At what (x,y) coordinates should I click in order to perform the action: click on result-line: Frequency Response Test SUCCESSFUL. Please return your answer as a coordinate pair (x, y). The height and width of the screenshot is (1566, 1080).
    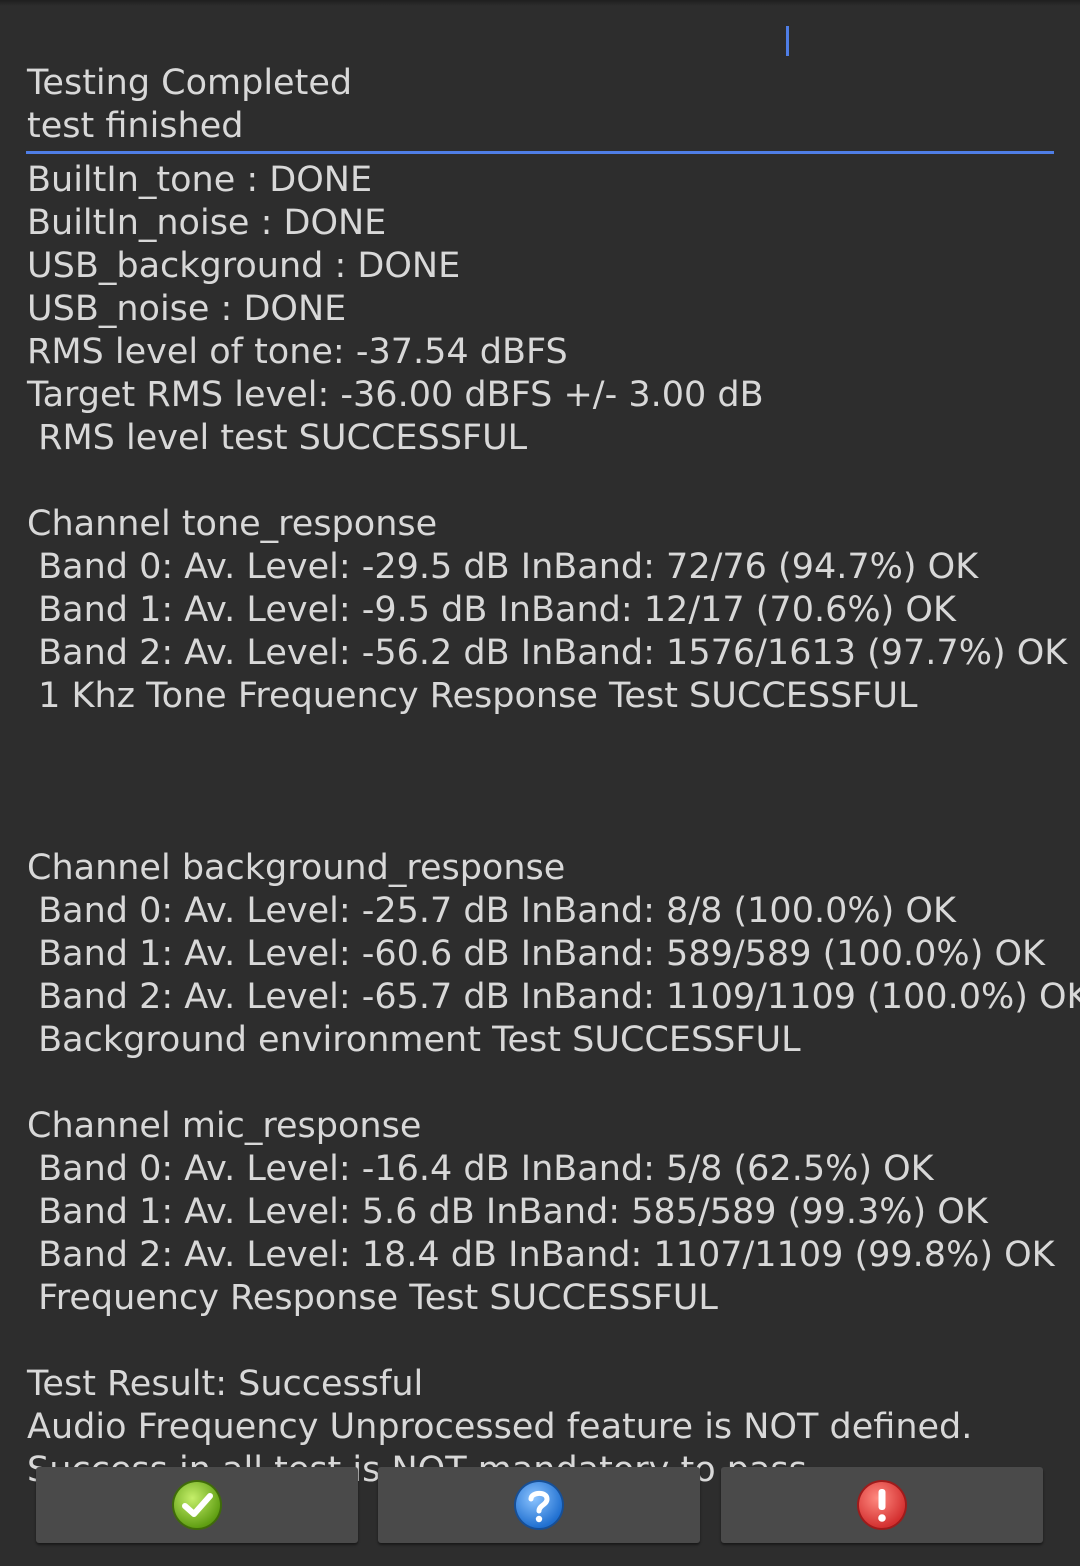
    Looking at the image, I should click on (372, 1298).